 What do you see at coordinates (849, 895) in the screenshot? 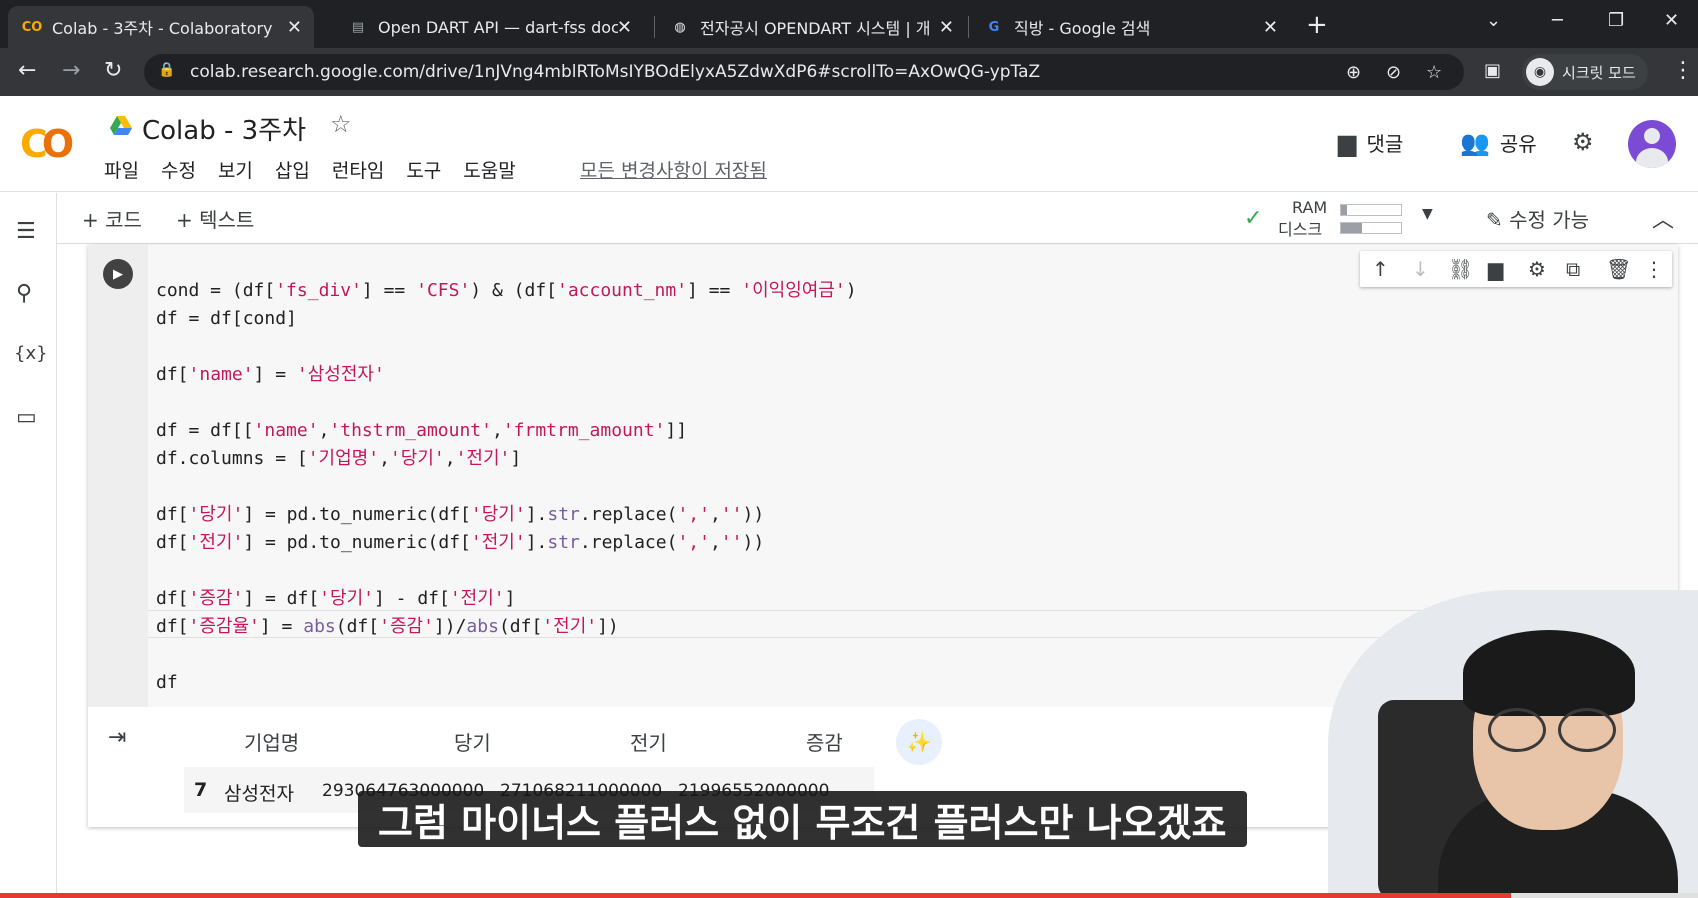
I see `video-progress-bar` at bounding box center [849, 895].